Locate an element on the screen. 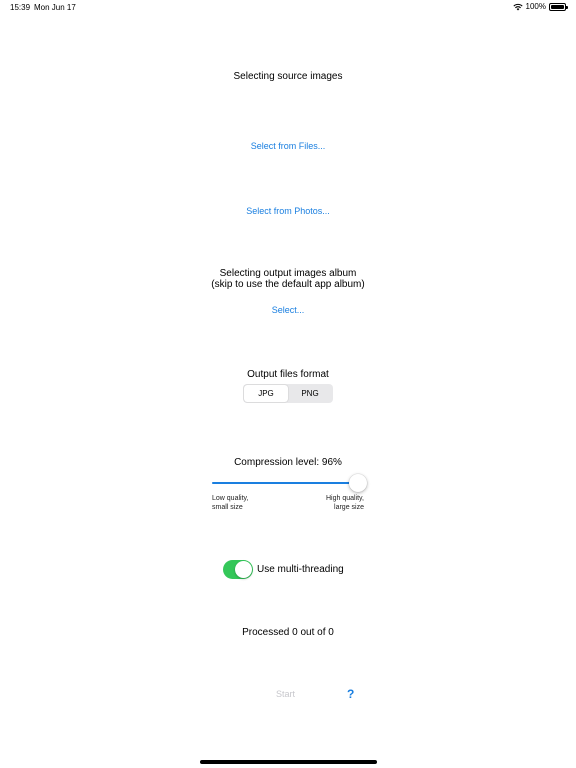  format-option-png: PNG is located at coordinates (310, 393).